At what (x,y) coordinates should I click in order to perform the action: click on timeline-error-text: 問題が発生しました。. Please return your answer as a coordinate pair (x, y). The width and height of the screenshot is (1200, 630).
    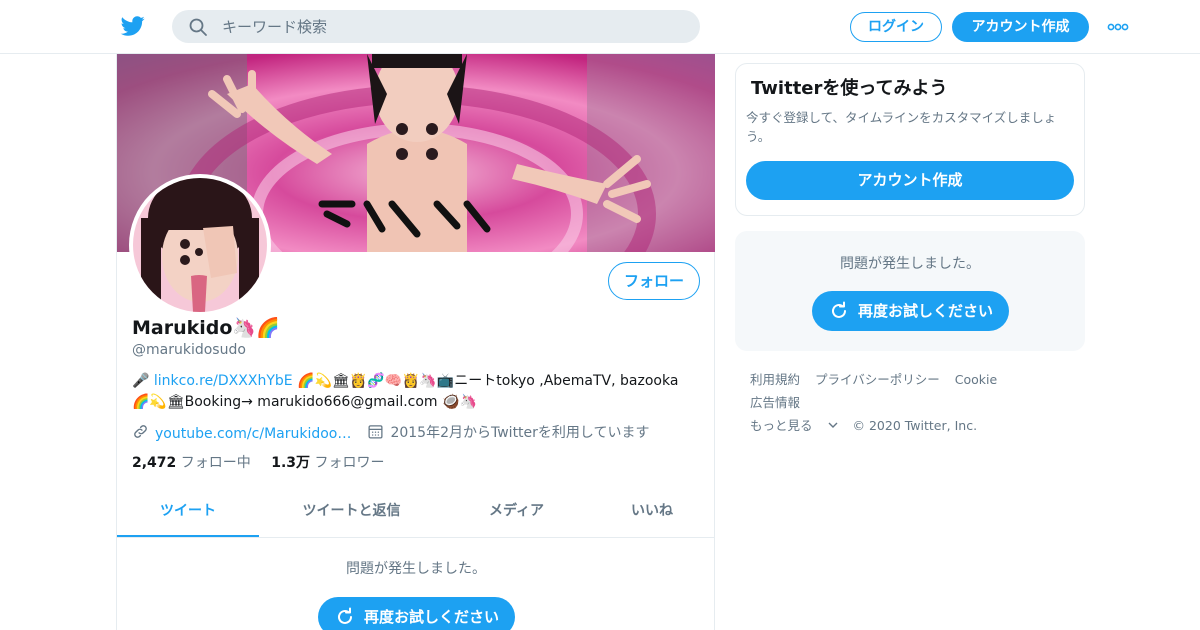
    Looking at the image, I should click on (416, 569).